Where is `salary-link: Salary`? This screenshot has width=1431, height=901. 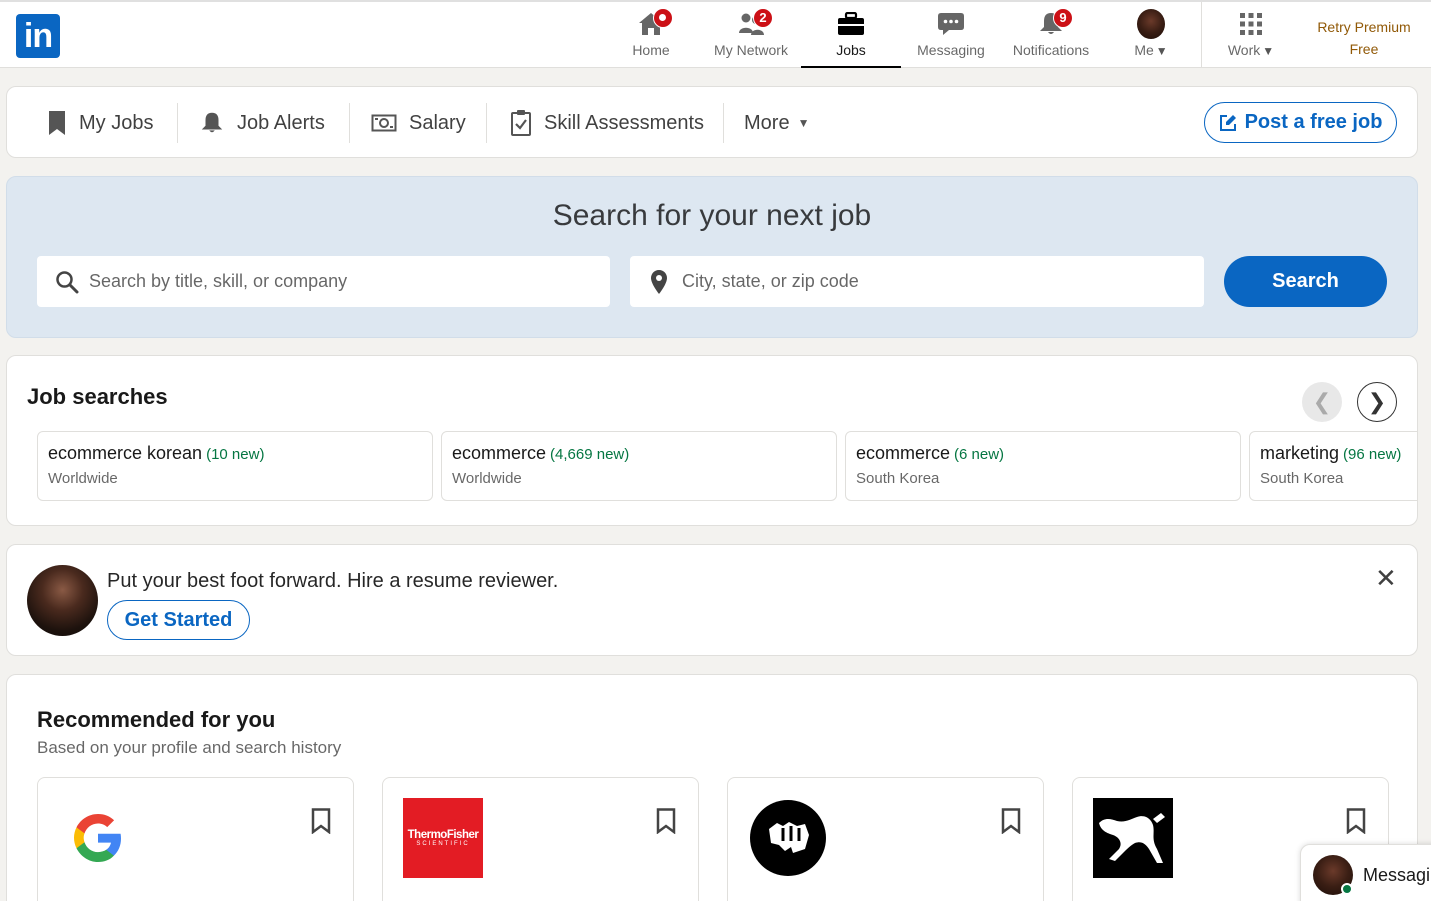
salary-link: Salary is located at coordinates (418, 123).